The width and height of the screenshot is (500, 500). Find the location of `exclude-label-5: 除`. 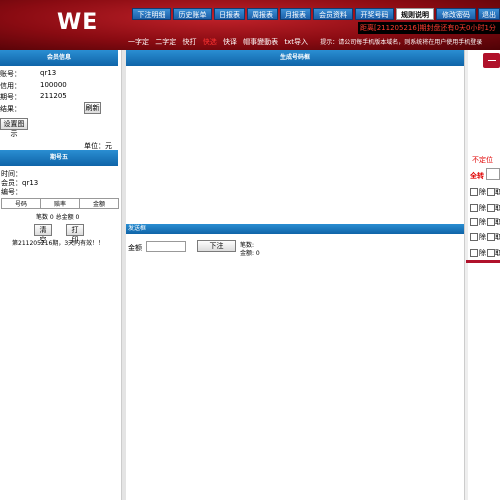

exclude-label-5: 除 is located at coordinates (482, 253).